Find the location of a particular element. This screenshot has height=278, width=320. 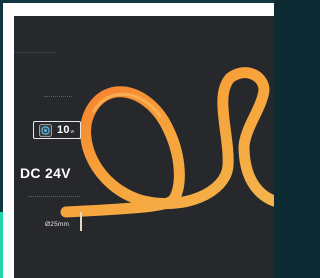

voltage-label: DC 24V is located at coordinates (45, 173).